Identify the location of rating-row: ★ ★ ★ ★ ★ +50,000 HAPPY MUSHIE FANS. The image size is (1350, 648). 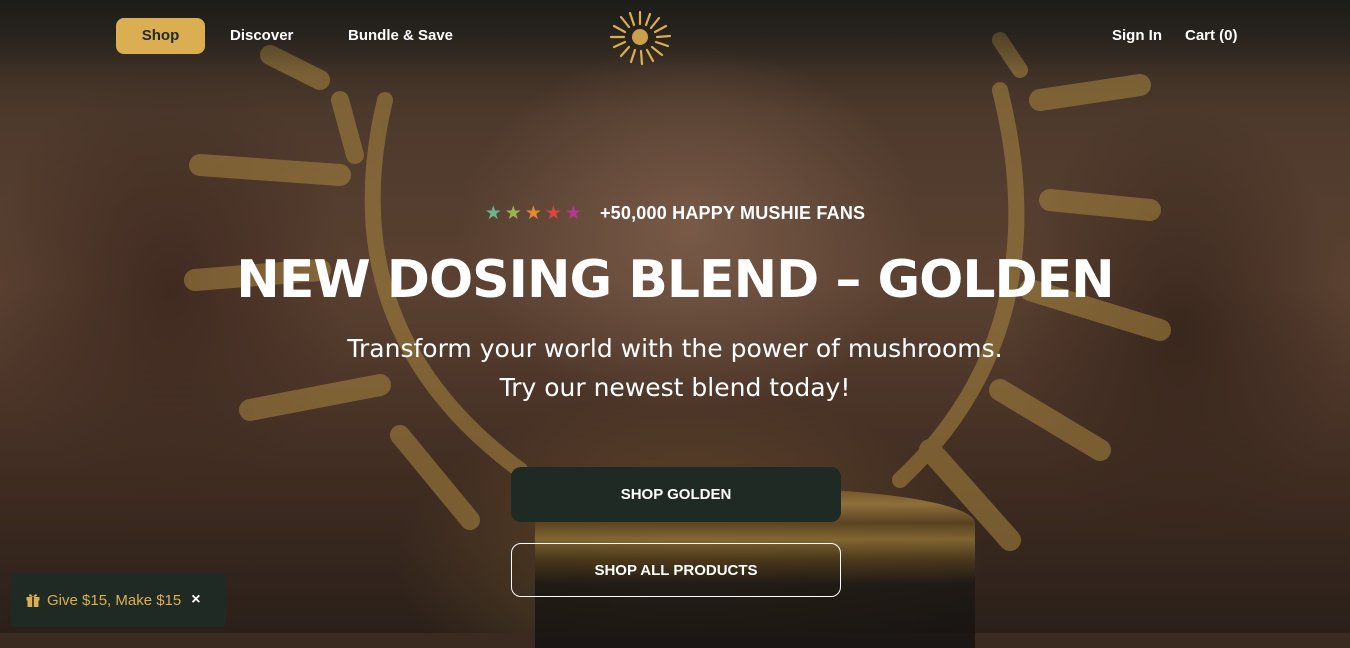
(675, 213).